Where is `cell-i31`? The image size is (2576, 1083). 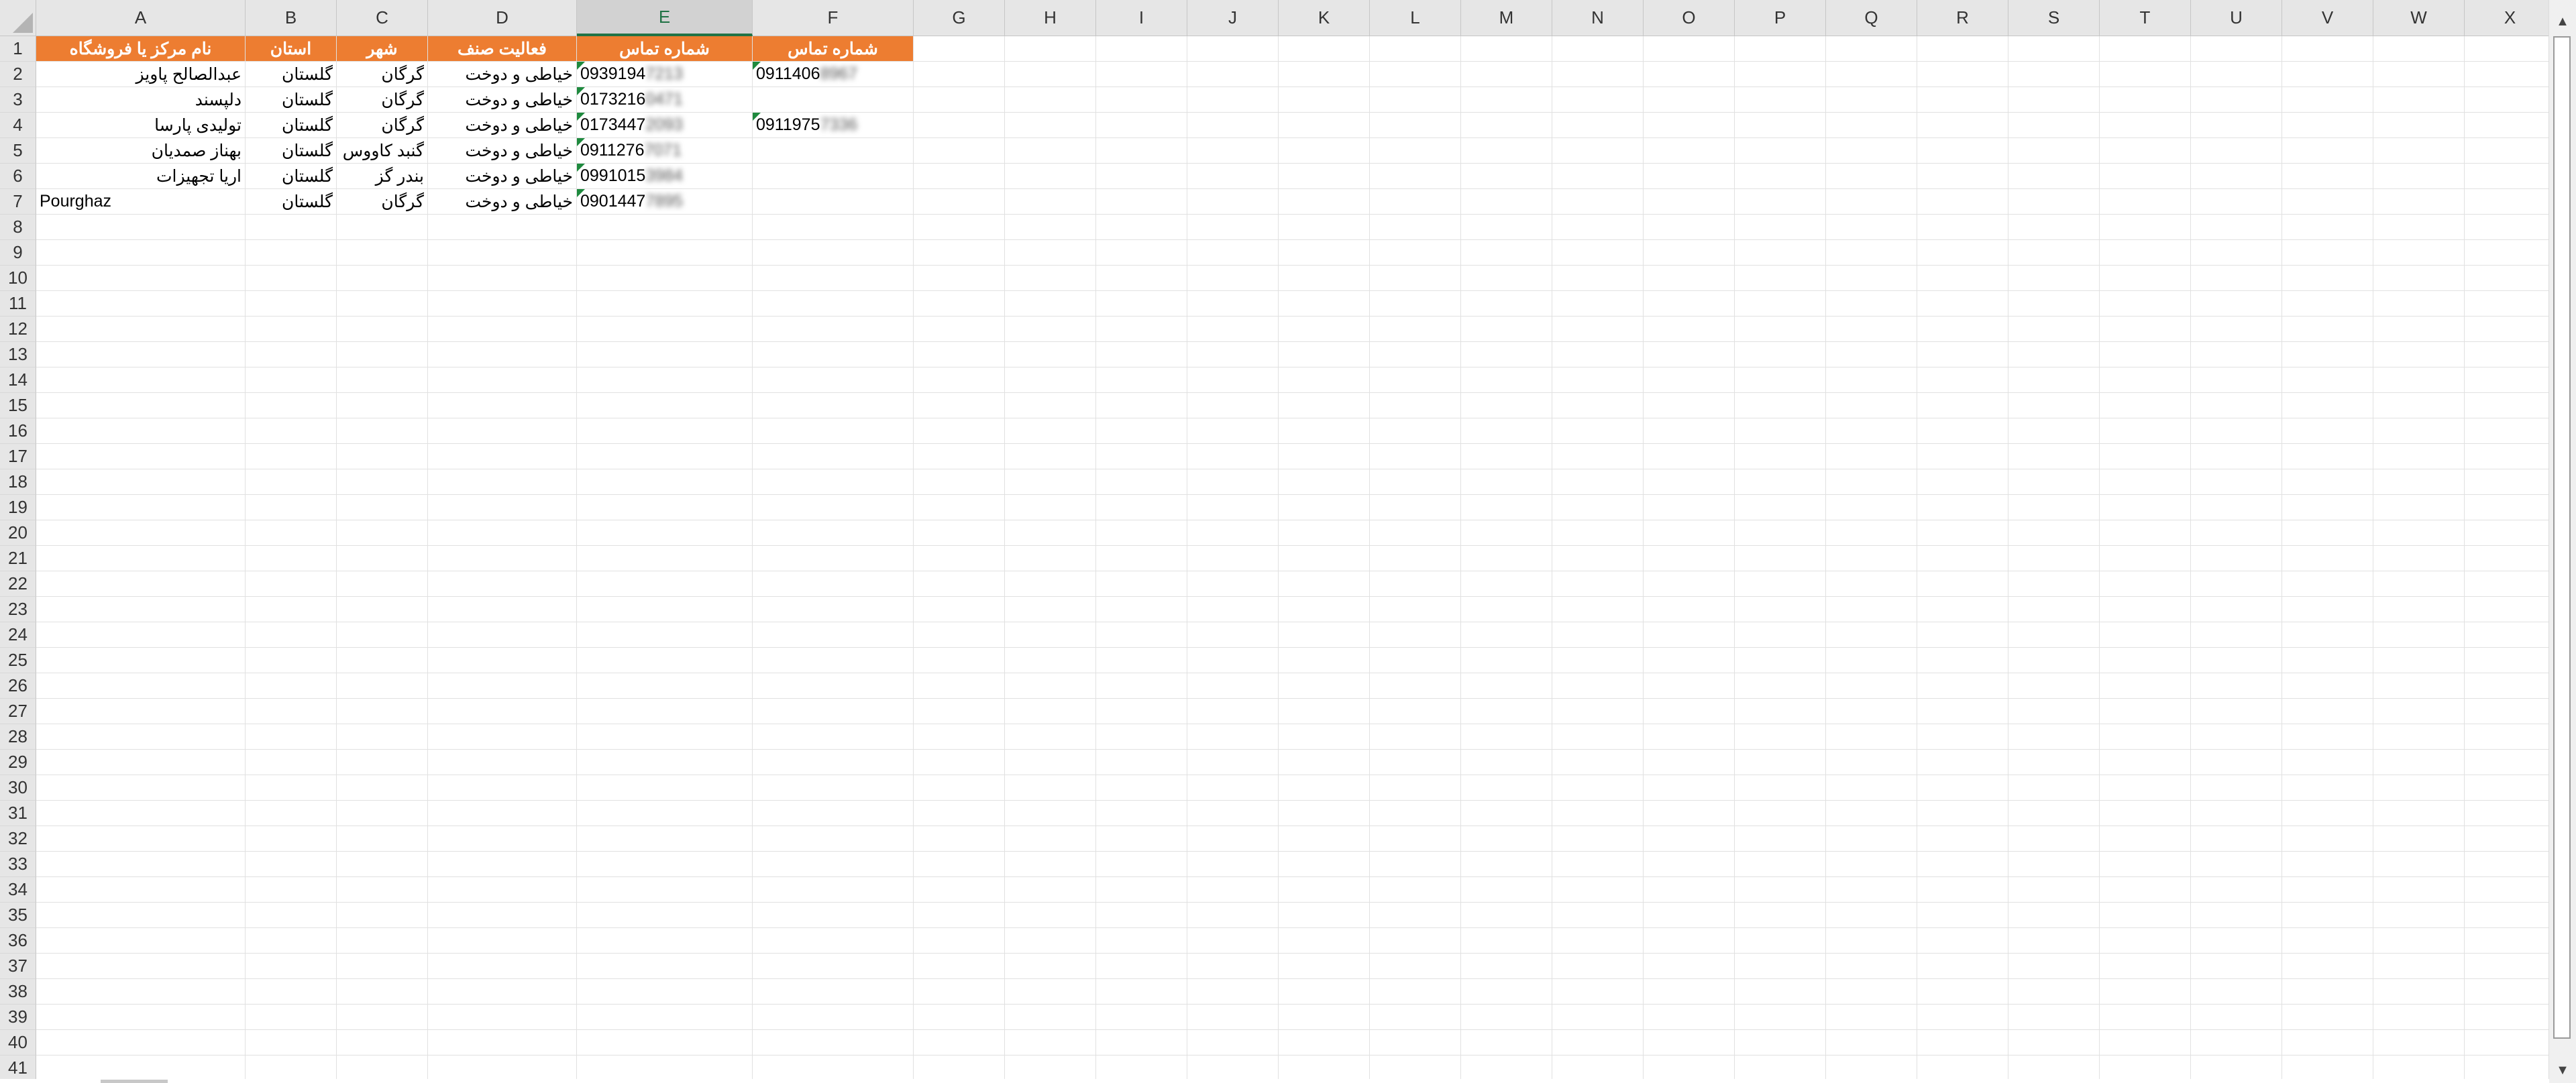
cell-i31 is located at coordinates (1141, 813).